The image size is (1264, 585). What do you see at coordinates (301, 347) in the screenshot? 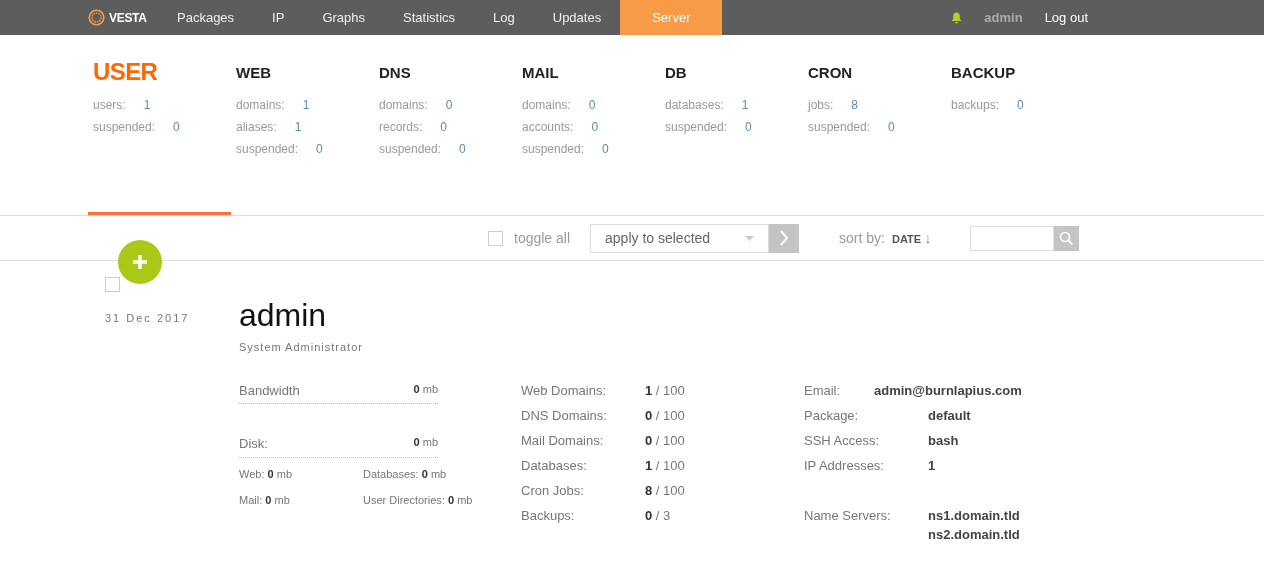
I see `user-role: System Administrator` at bounding box center [301, 347].